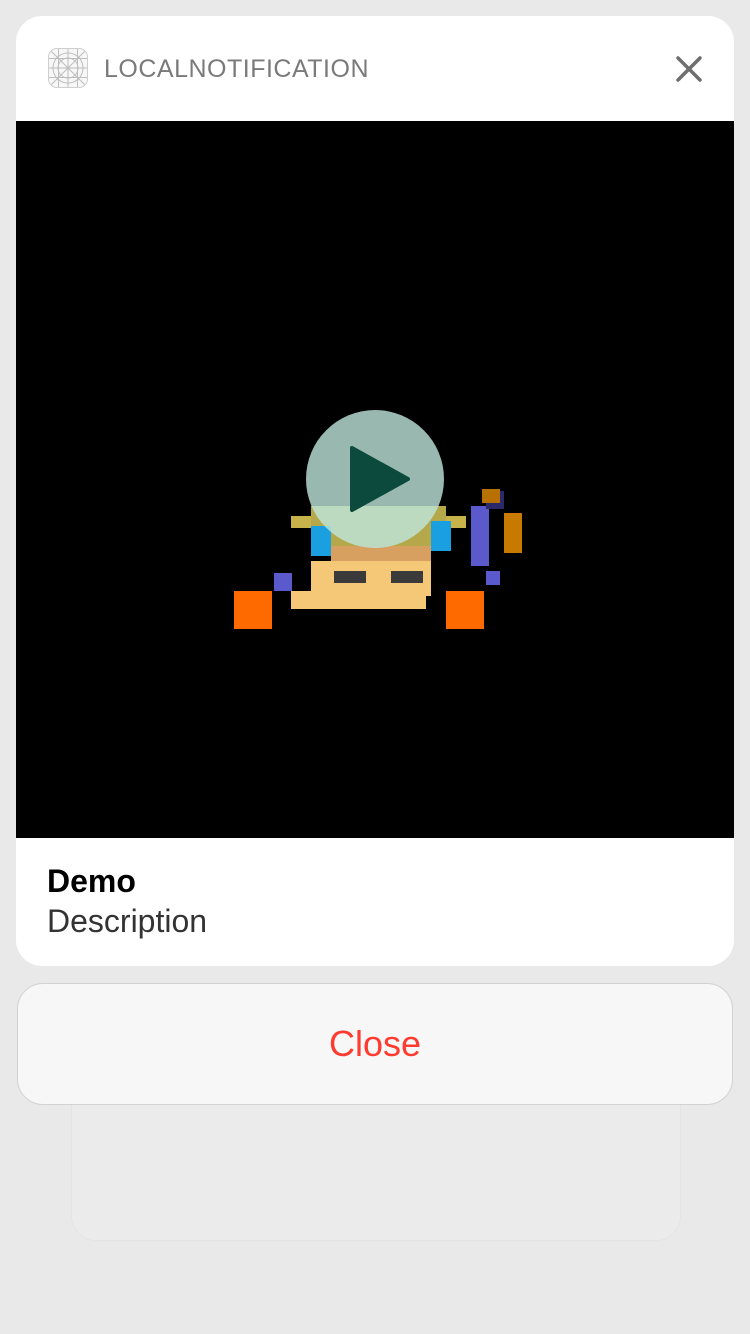 Image resolution: width=750 pixels, height=1334 pixels. I want to click on close-icon, so click(689, 69).